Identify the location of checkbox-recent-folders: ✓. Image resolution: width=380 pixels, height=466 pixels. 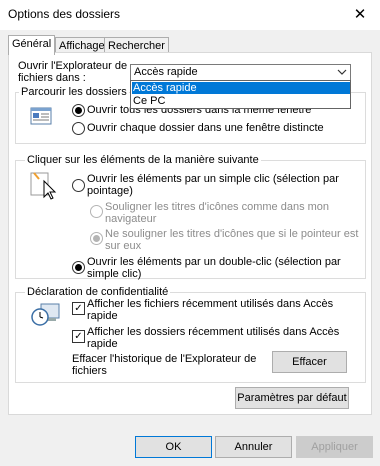
(78, 336).